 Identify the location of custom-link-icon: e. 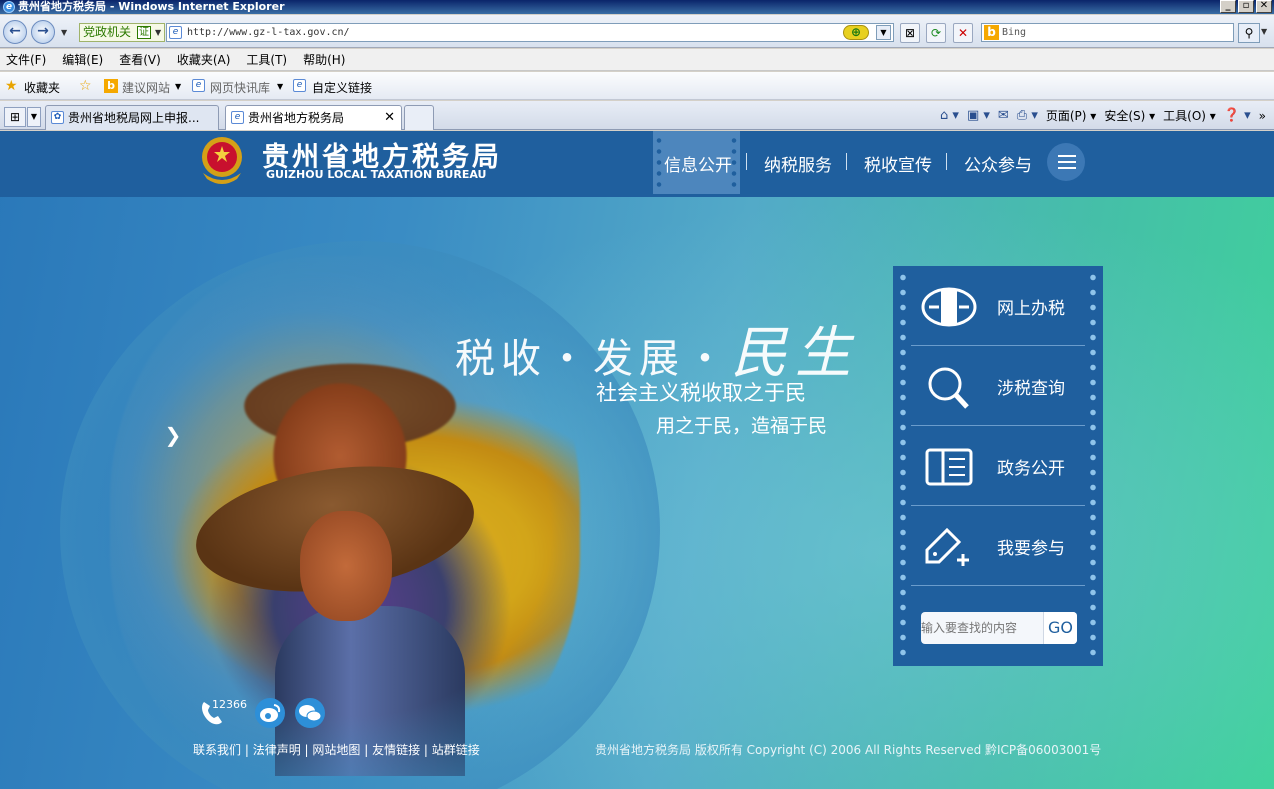
(299, 85).